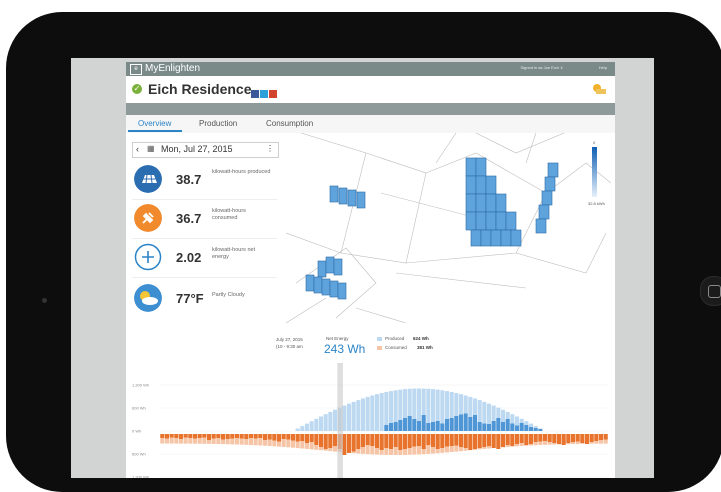 The width and height of the screenshot is (721, 492). What do you see at coordinates (370, 124) in the screenshot?
I see `tab-bar: Overview Production Consumption` at bounding box center [370, 124].